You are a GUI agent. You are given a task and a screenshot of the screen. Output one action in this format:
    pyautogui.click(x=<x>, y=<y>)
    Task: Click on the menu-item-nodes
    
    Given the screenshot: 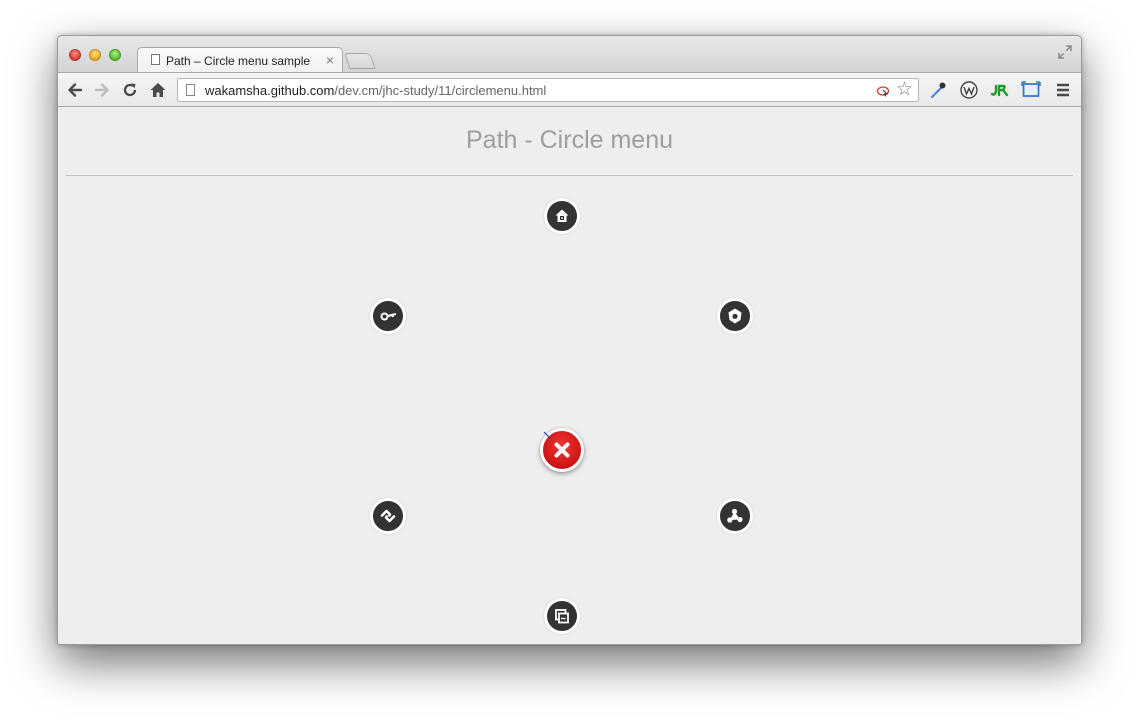 What is the action you would take?
    pyautogui.click(x=735, y=516)
    